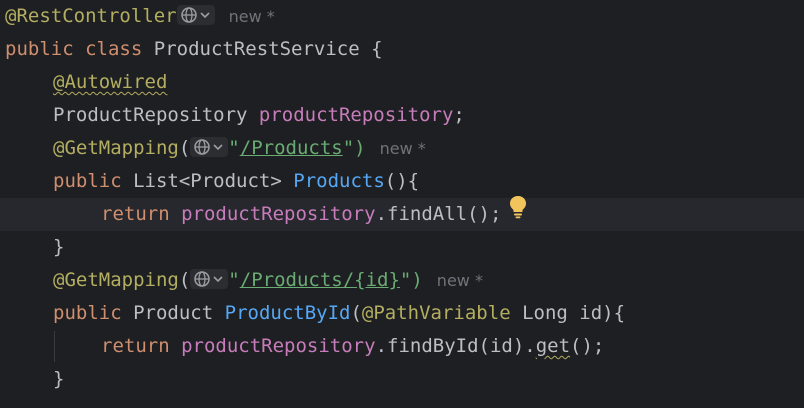 The image size is (804, 408). I want to click on code-line-9: @GetMapping( "/Products/{id}") new *, so click(402, 280).